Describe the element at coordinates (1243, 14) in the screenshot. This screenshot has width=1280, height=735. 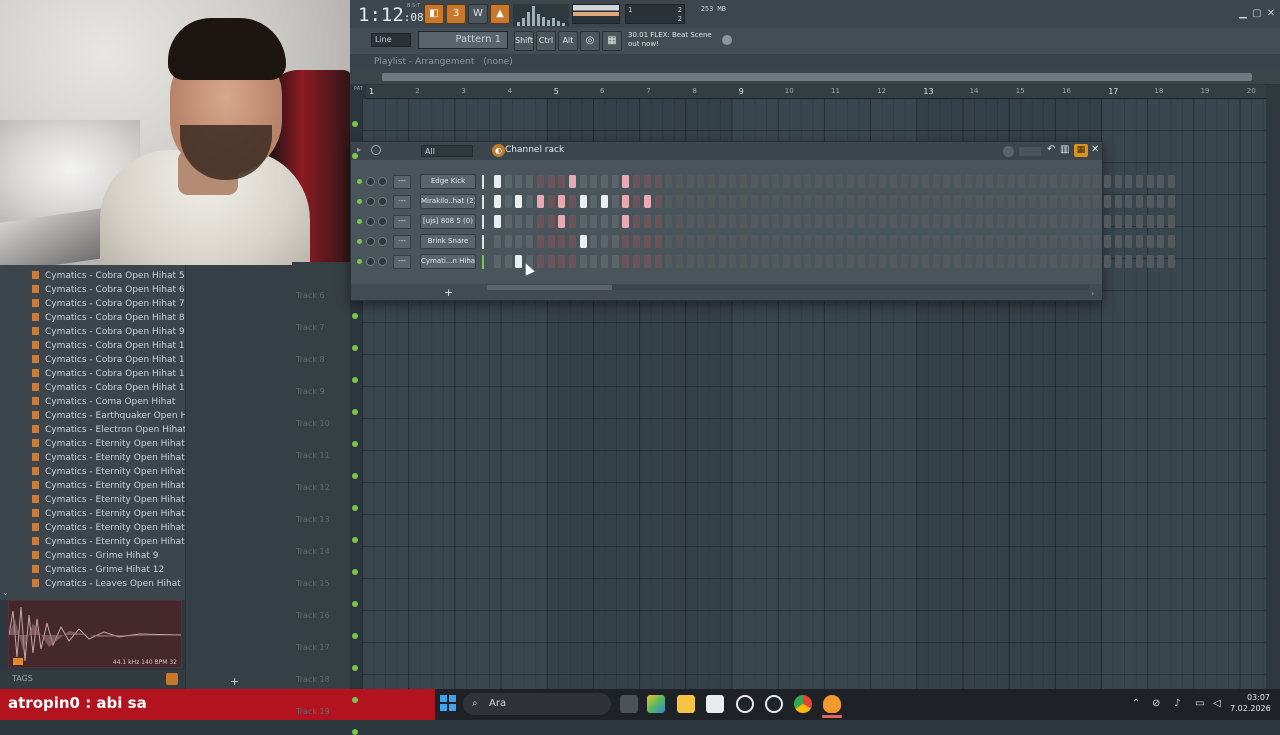
I see `minimize-icon: ▁` at that location.